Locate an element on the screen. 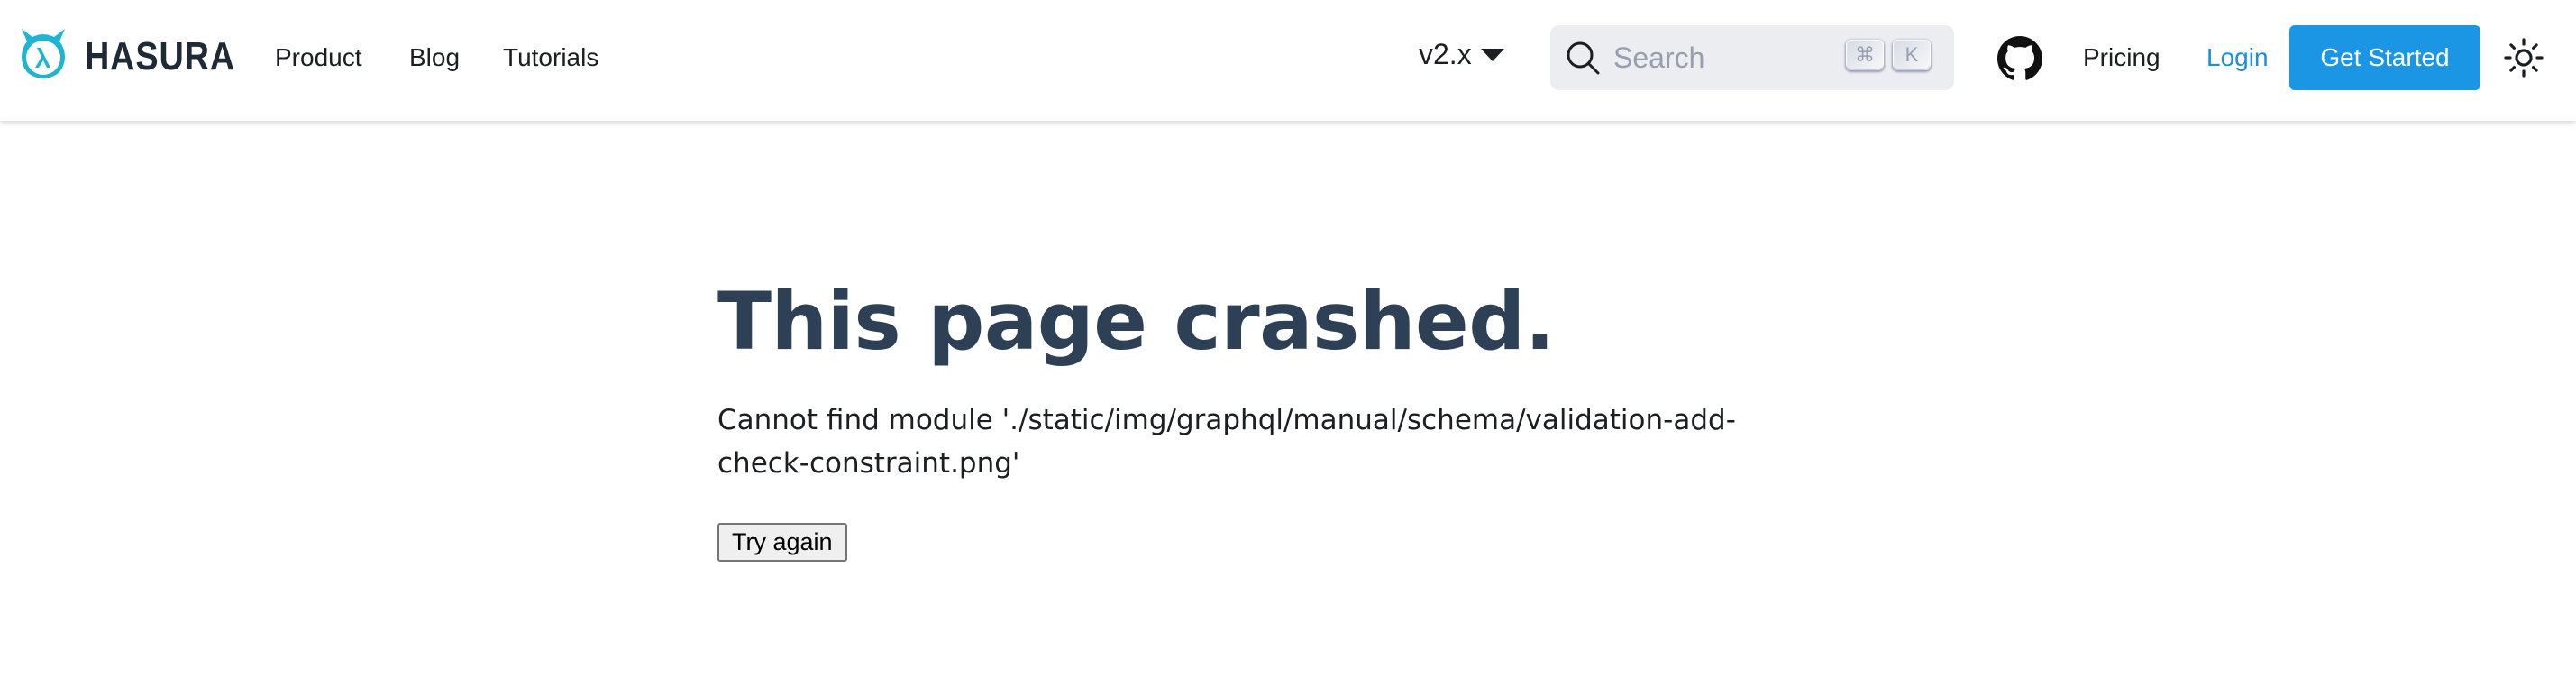  search-button: Search ⌘ K is located at coordinates (1752, 57).